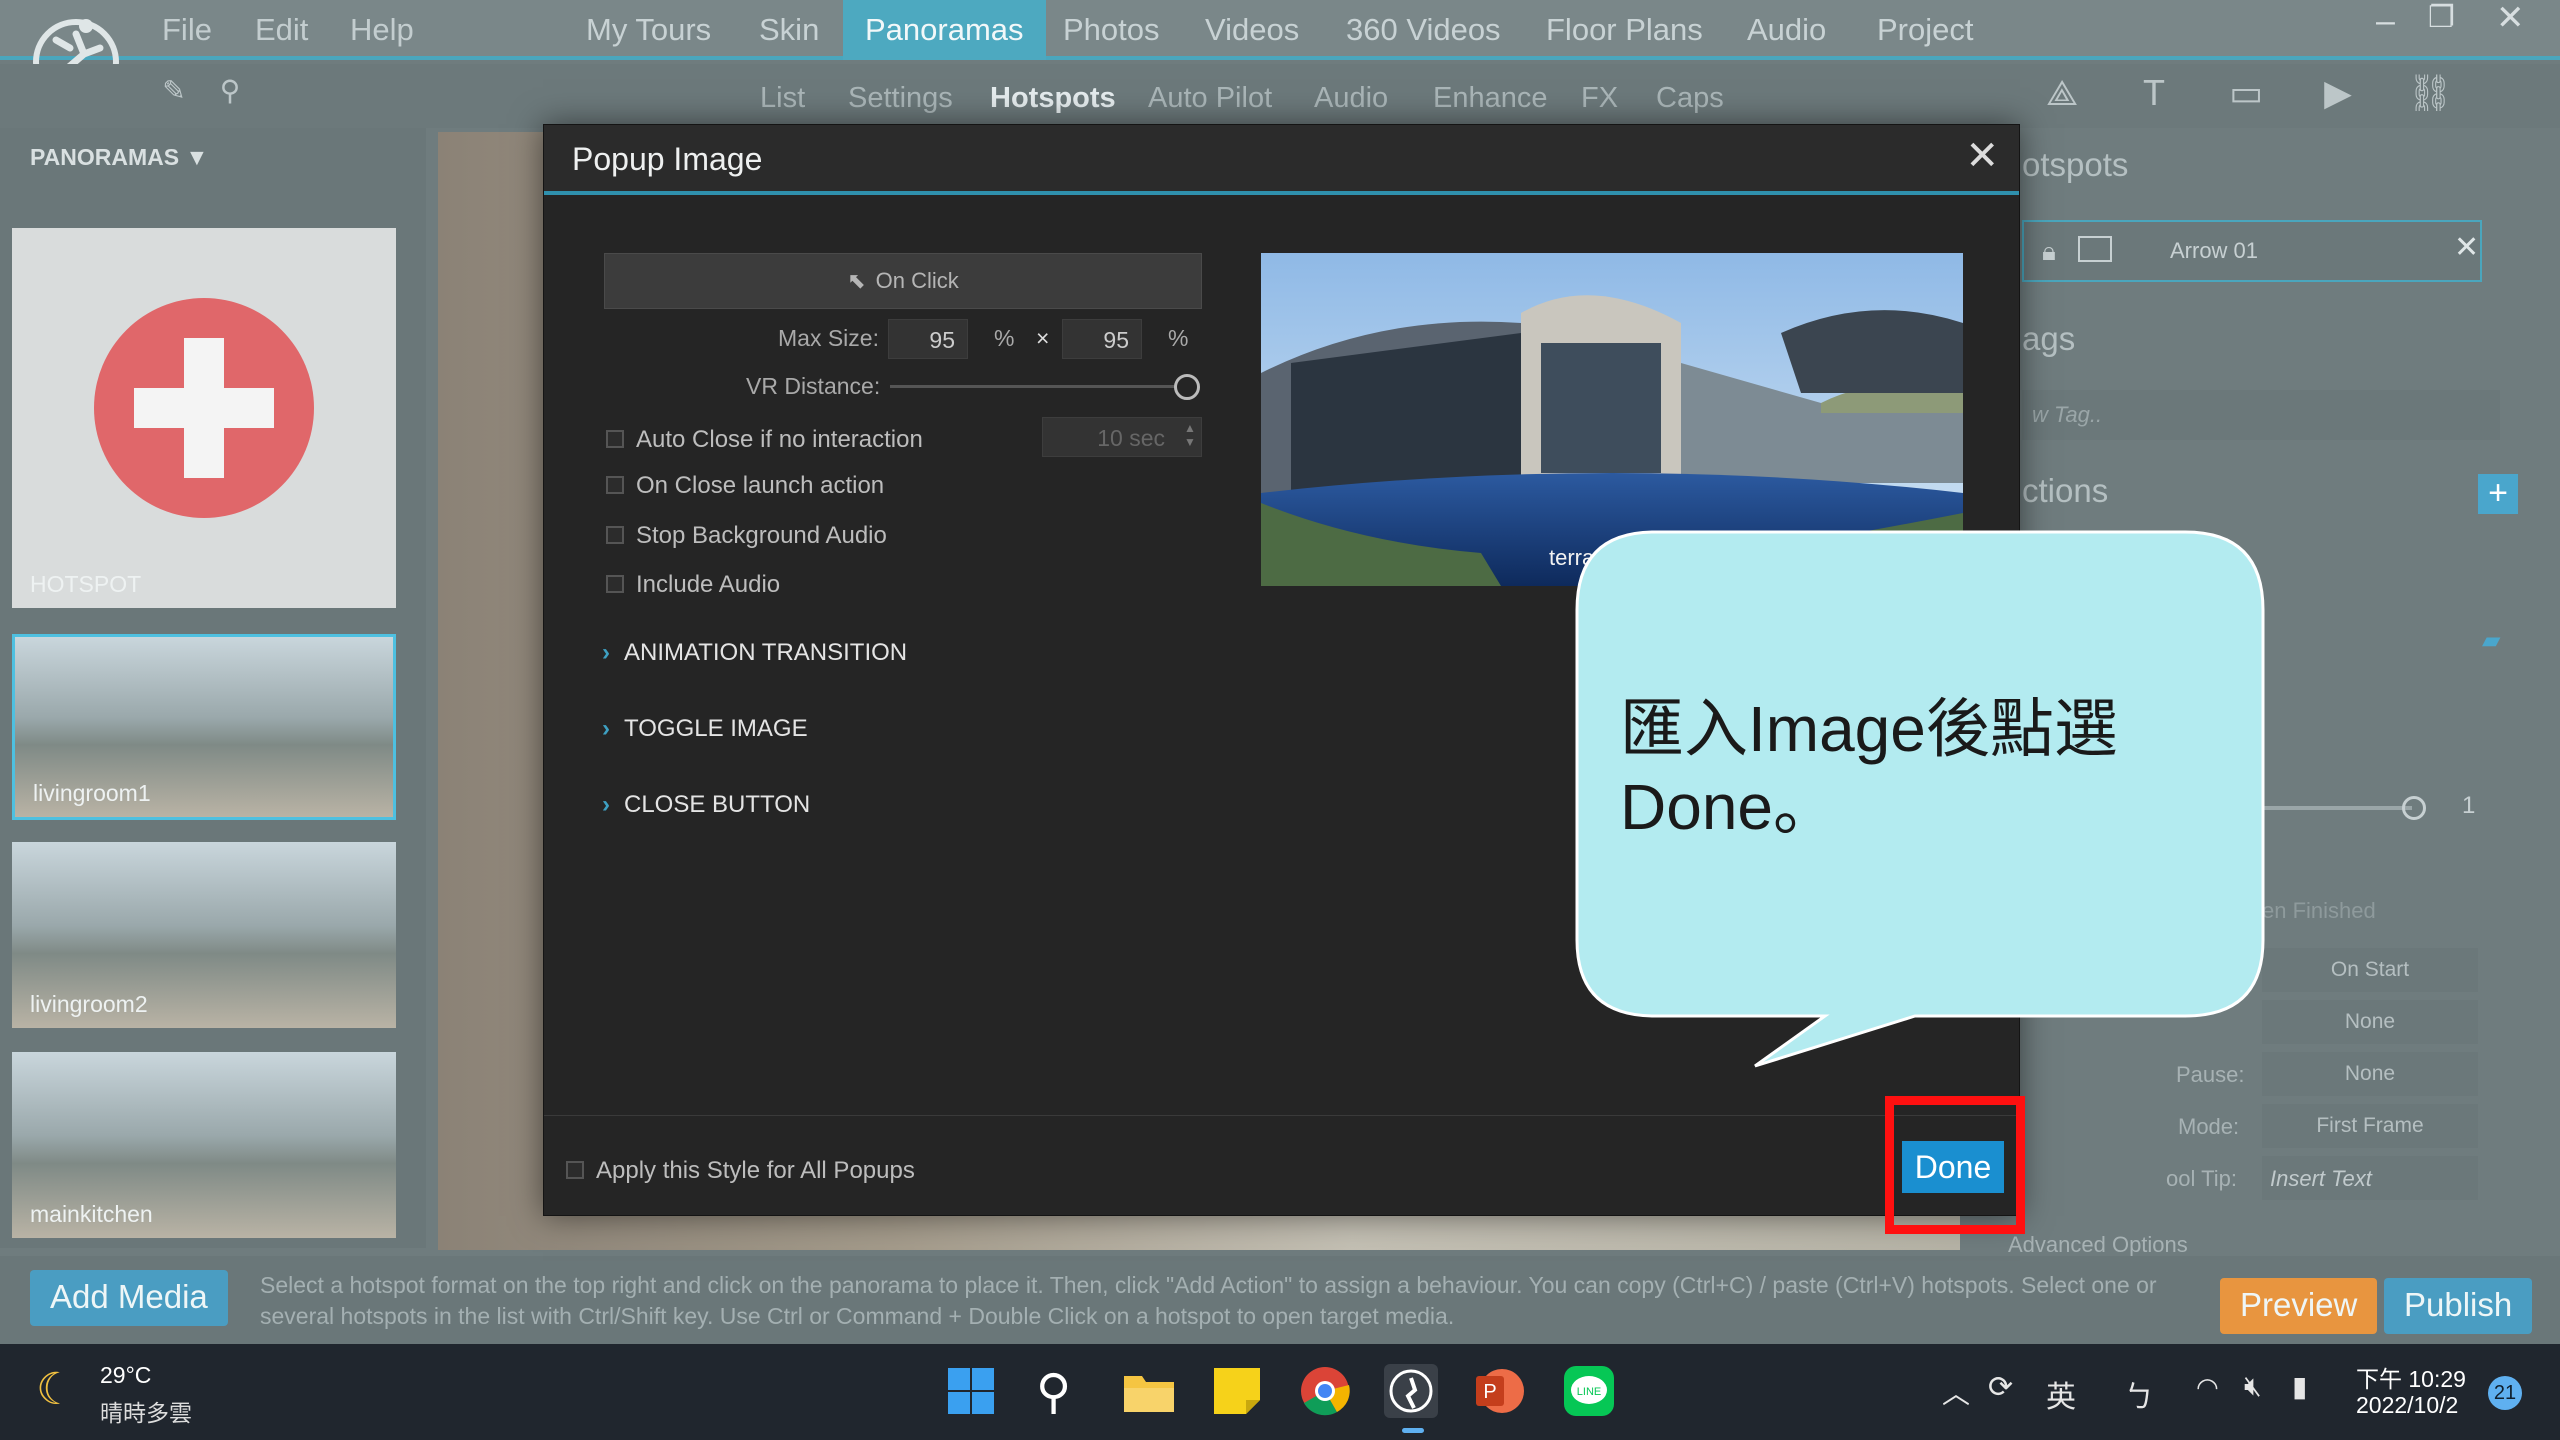 This screenshot has height=1440, width=2560. Describe the element at coordinates (1281, 1115) in the screenshot. I see `dialog-divider` at that location.